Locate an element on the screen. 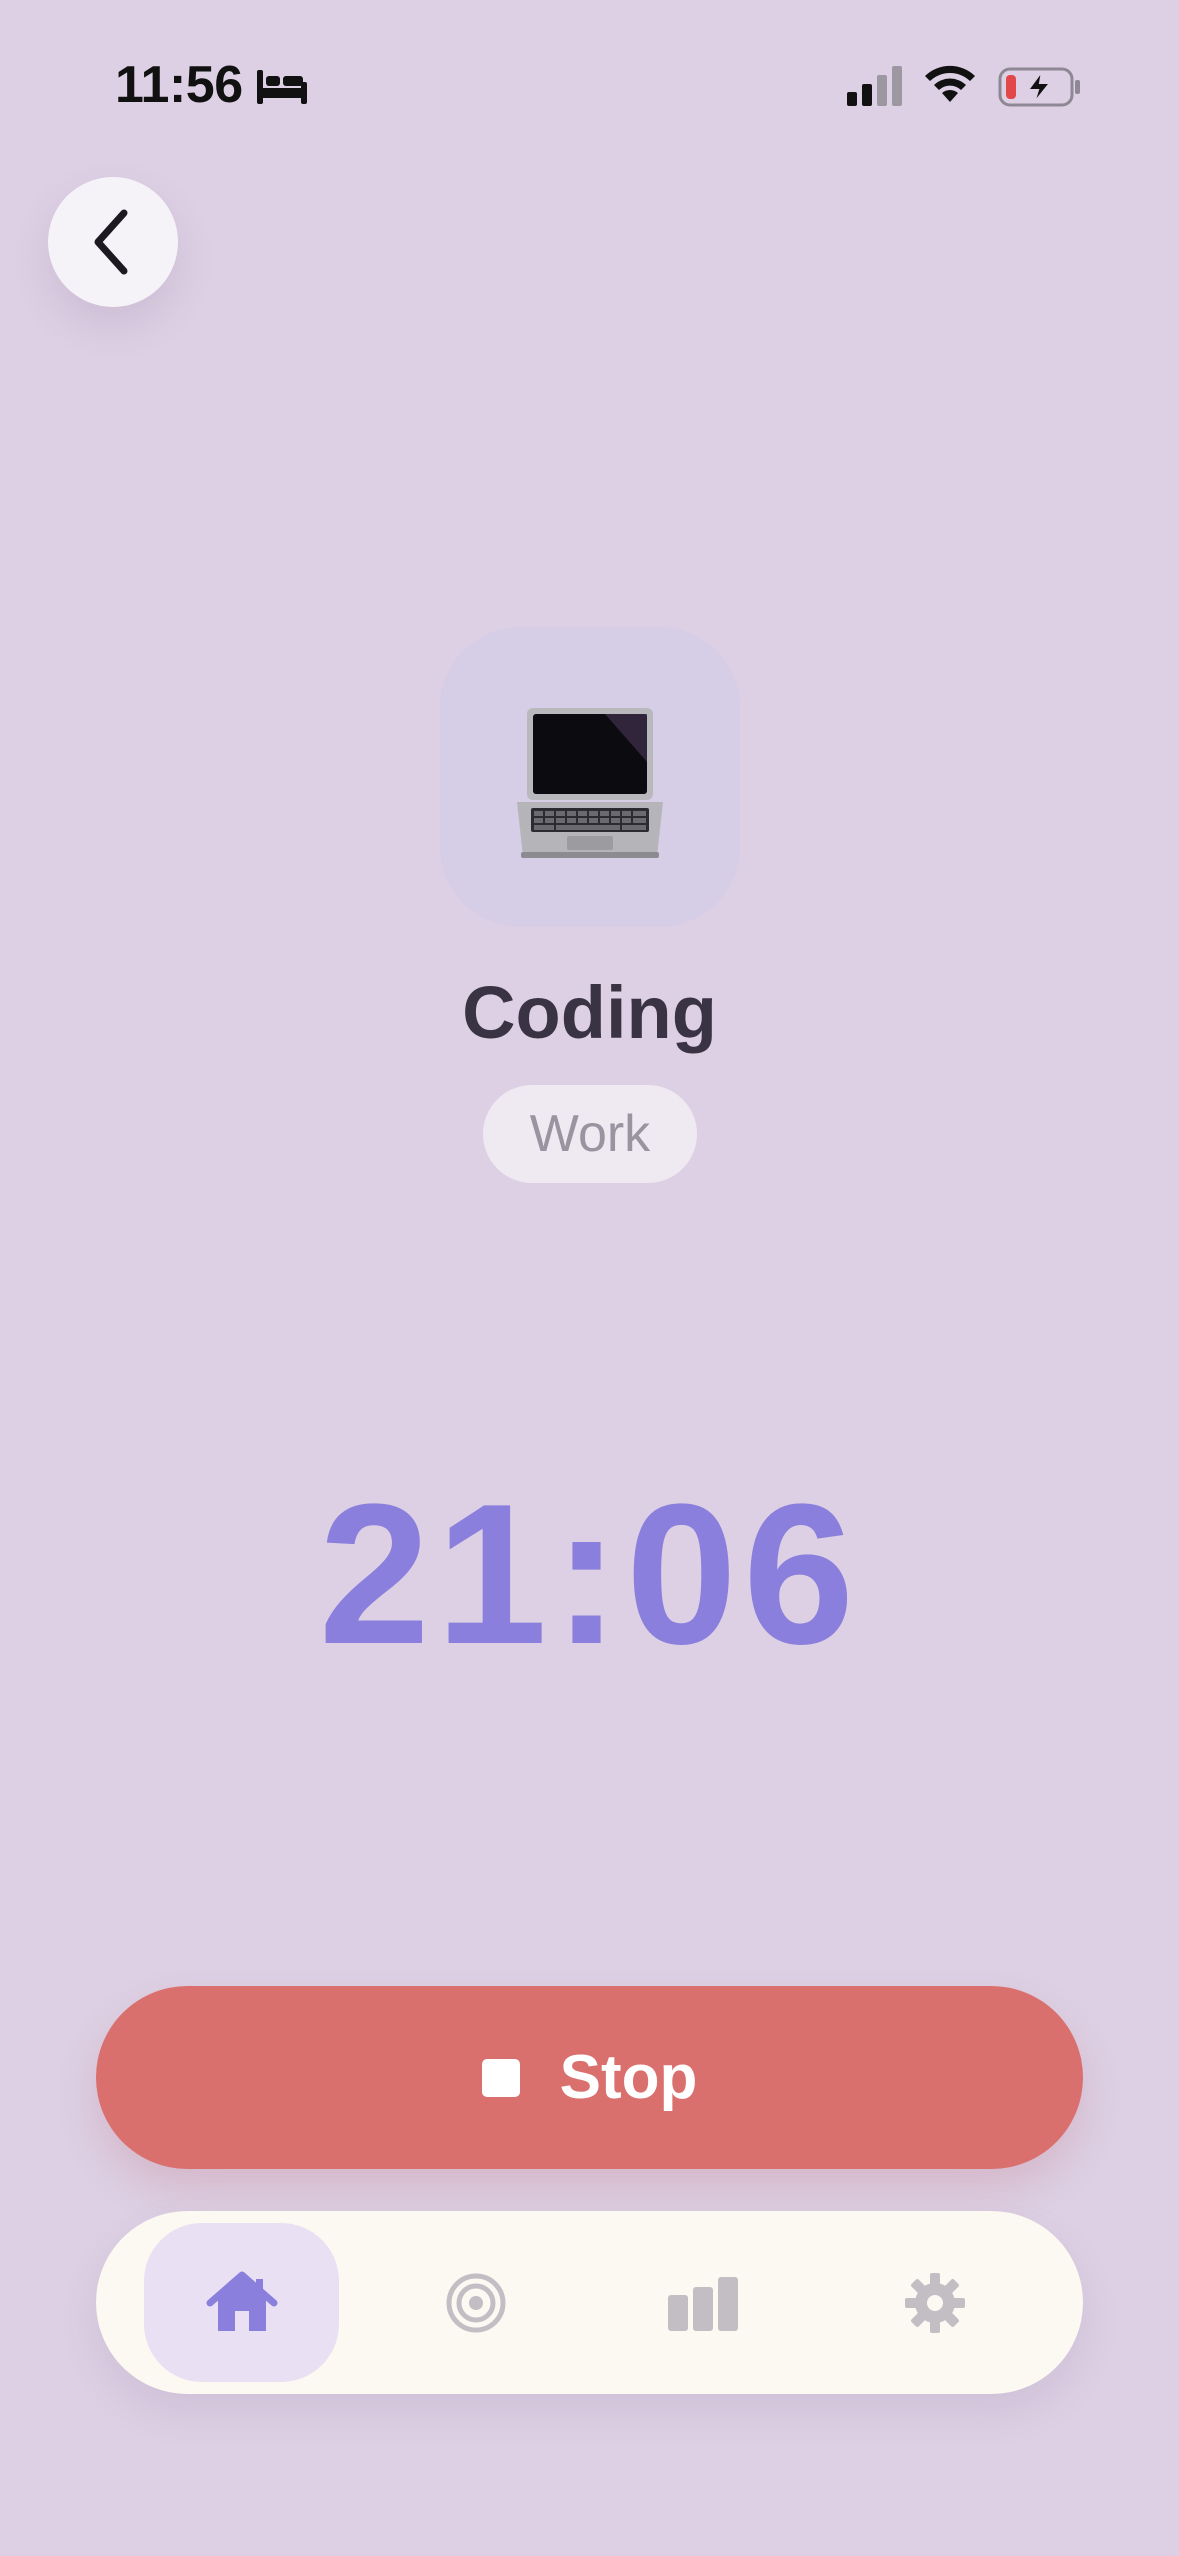 This screenshot has width=1179, height=2556. status-time: 11:56 is located at coordinates (179, 85).